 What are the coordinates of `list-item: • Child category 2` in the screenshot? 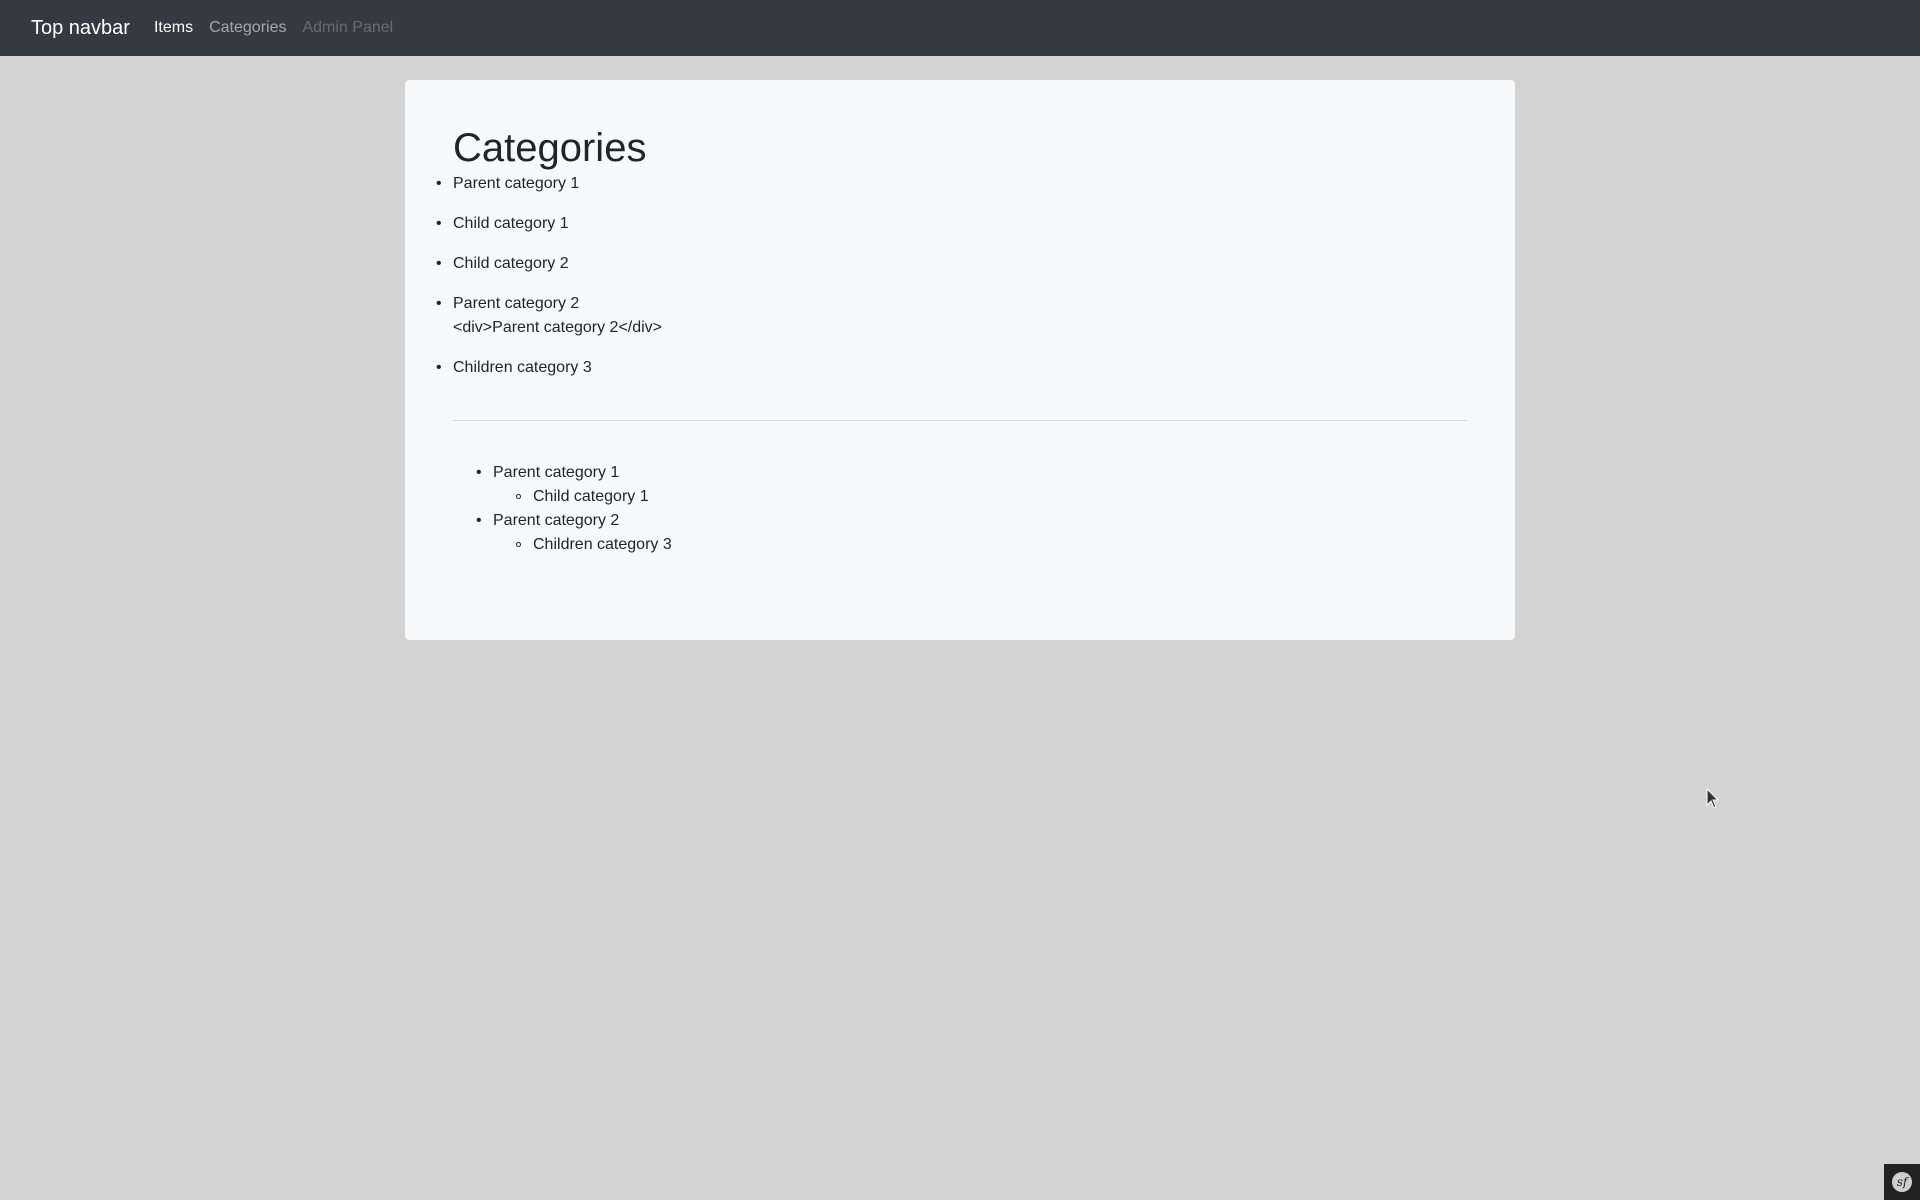 It's located at (951, 264).